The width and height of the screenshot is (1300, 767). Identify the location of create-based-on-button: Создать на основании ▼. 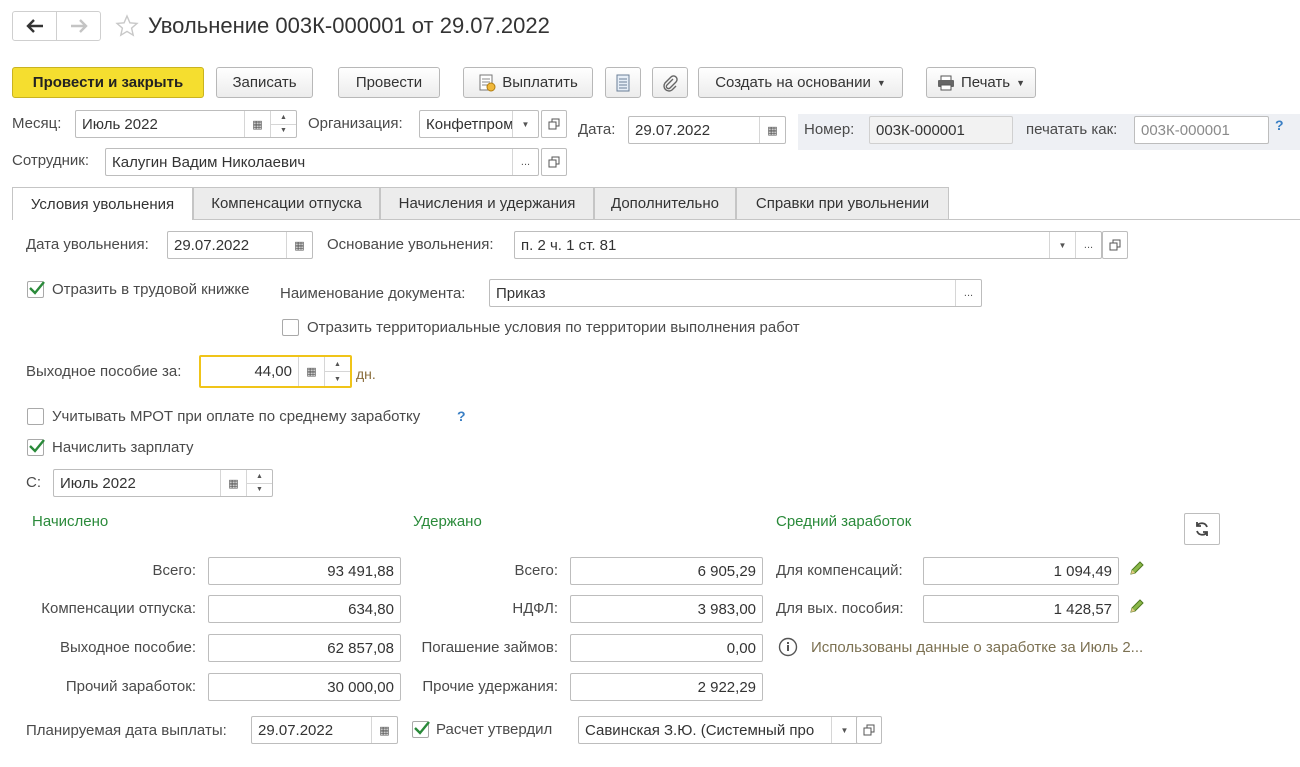
(800, 82).